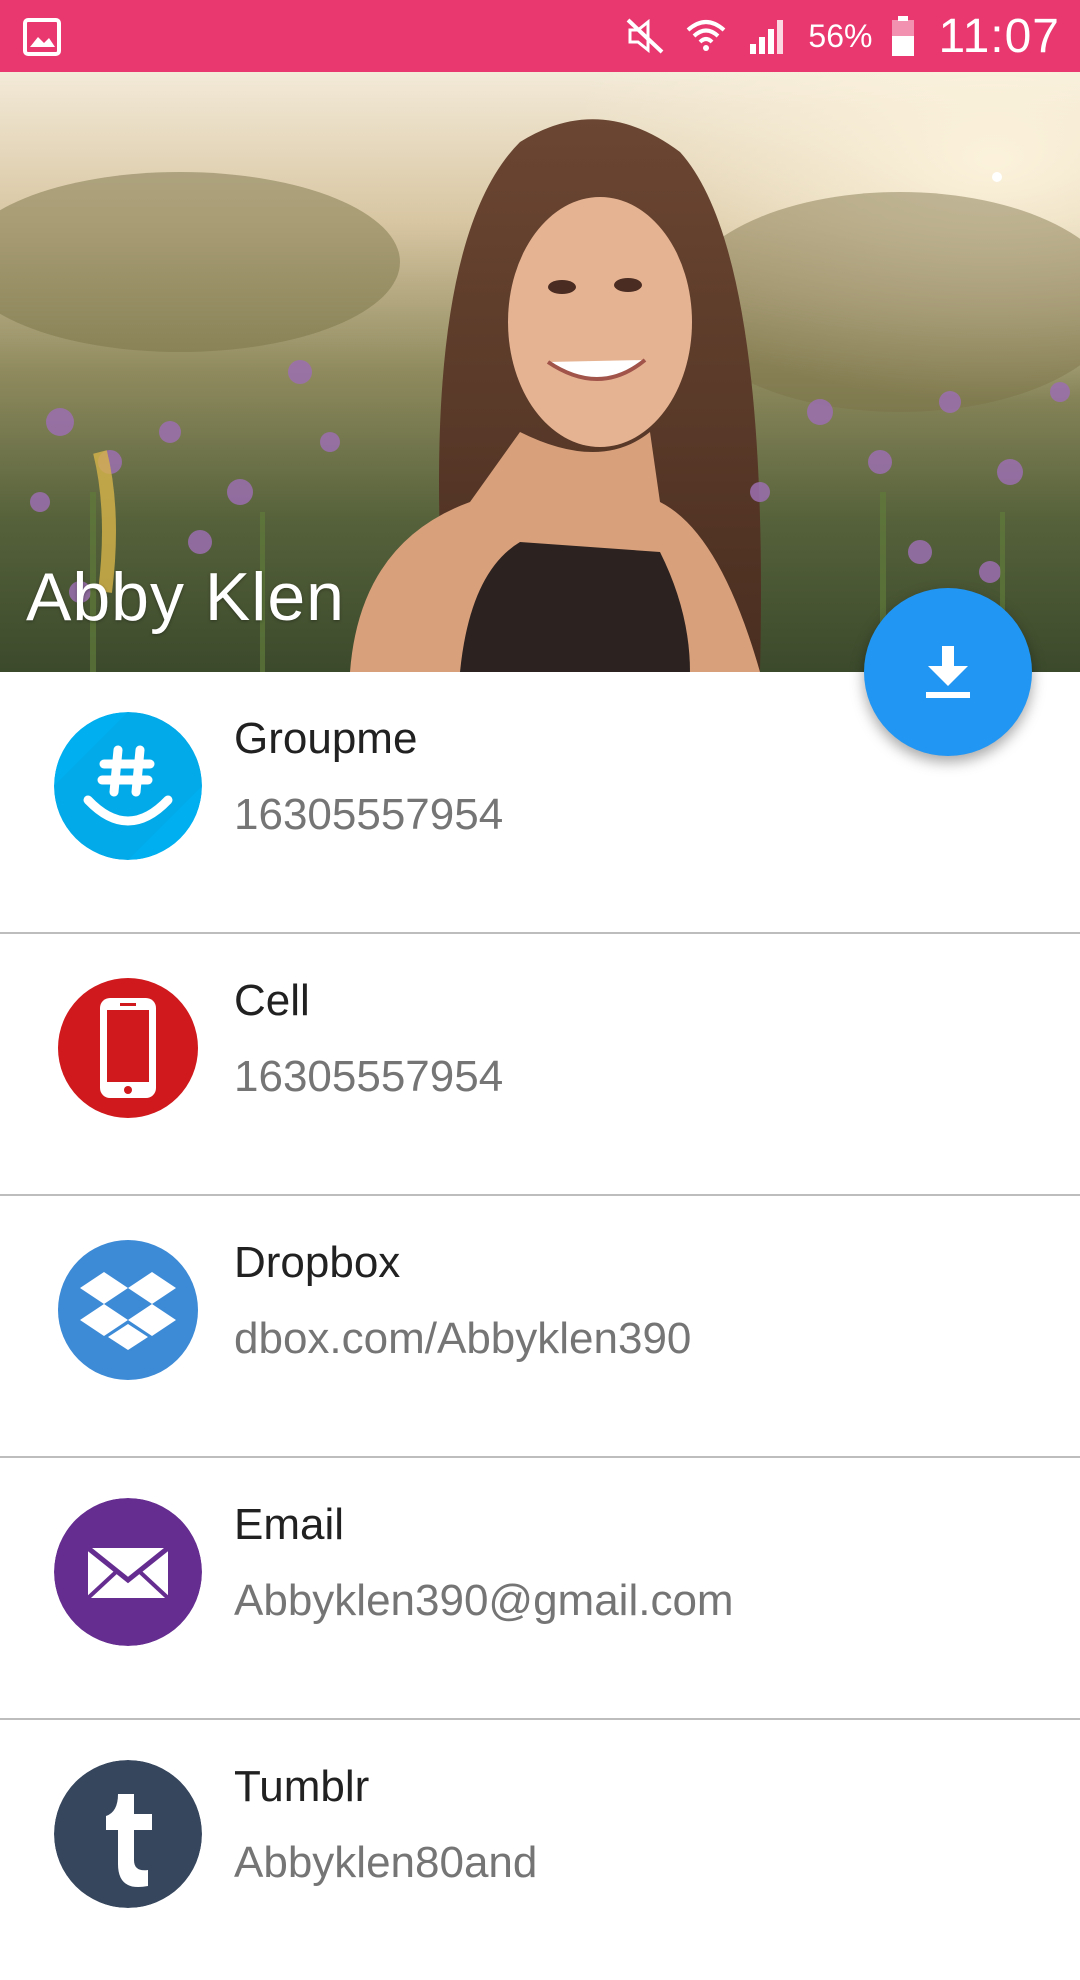 The image size is (1080, 1980). Describe the element at coordinates (42, 37) in the screenshot. I see `image-icon` at that location.